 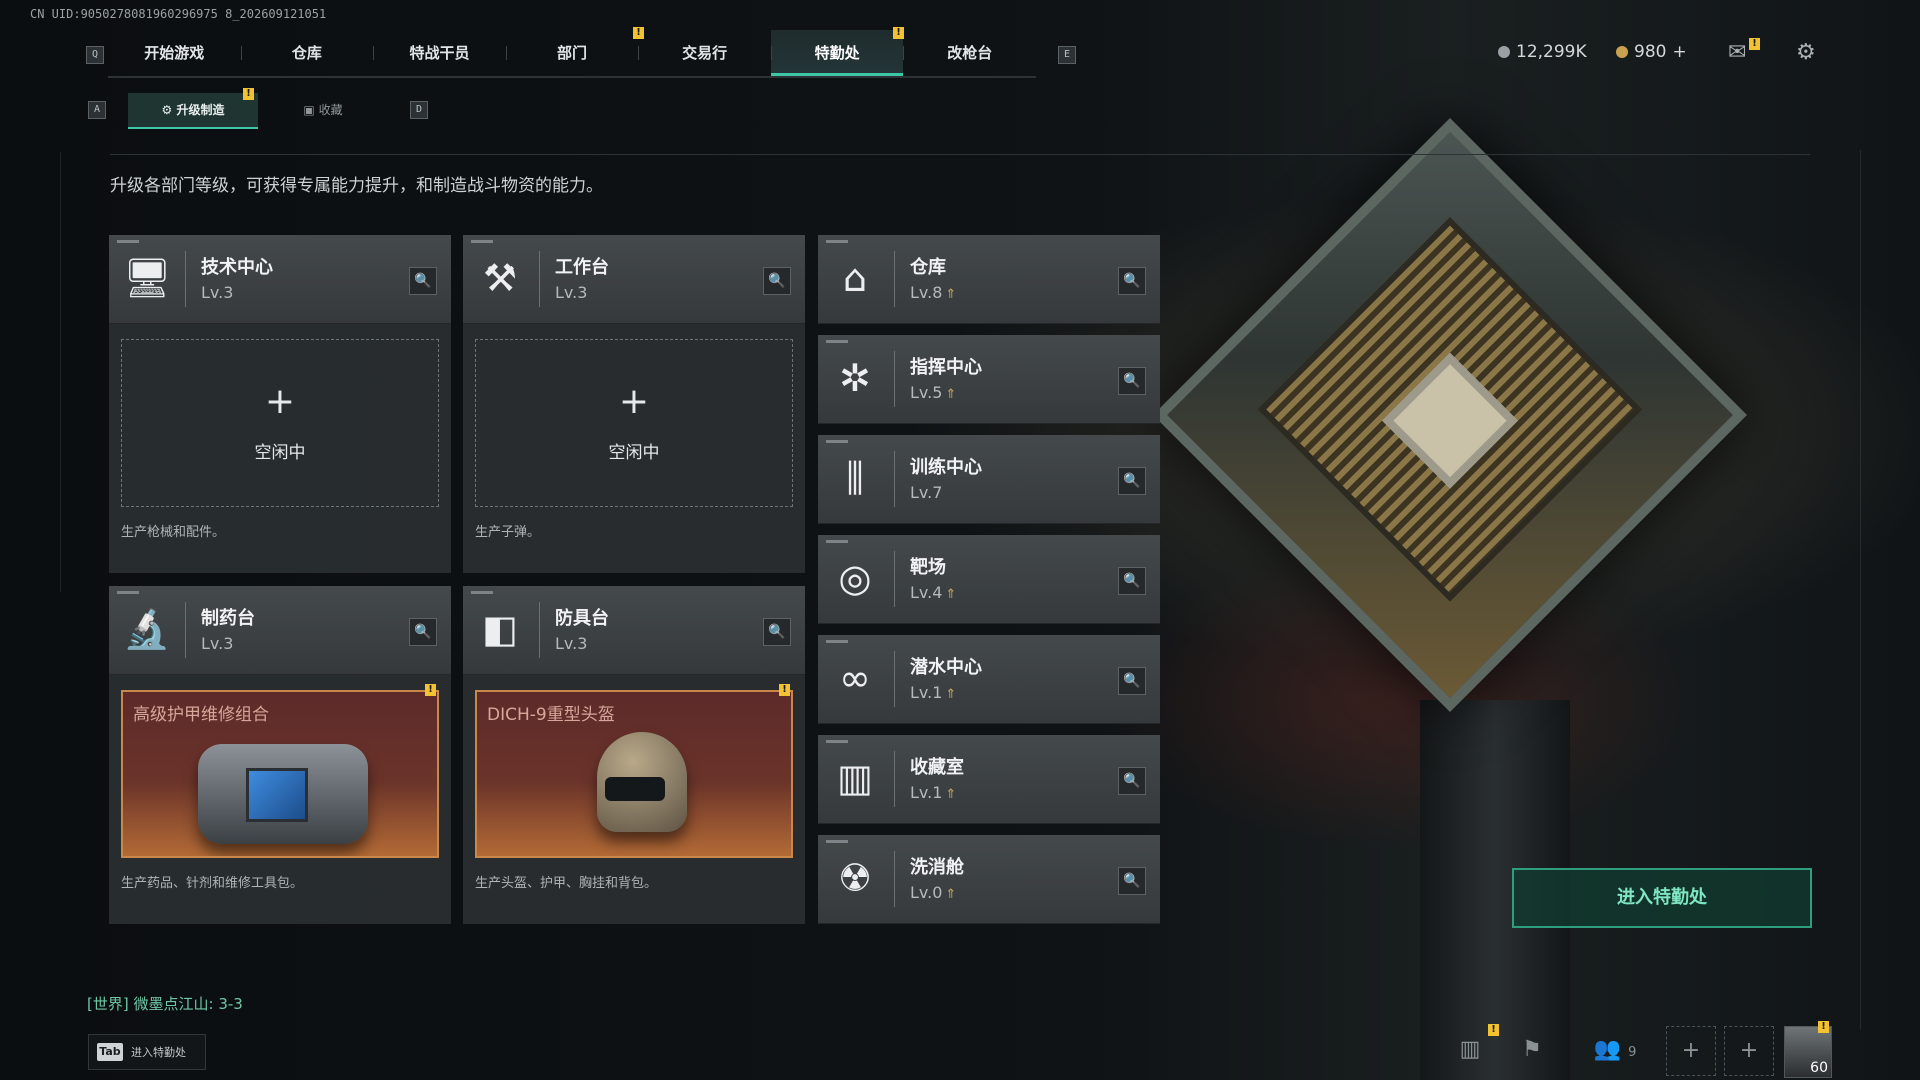 What do you see at coordinates (110, 1052) in the screenshot?
I see `tab-key: Tab` at bounding box center [110, 1052].